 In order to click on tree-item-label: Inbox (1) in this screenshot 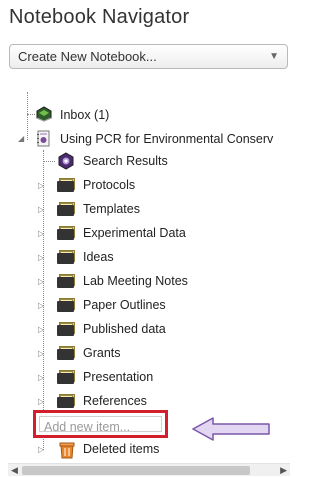, I will do `click(85, 115)`.